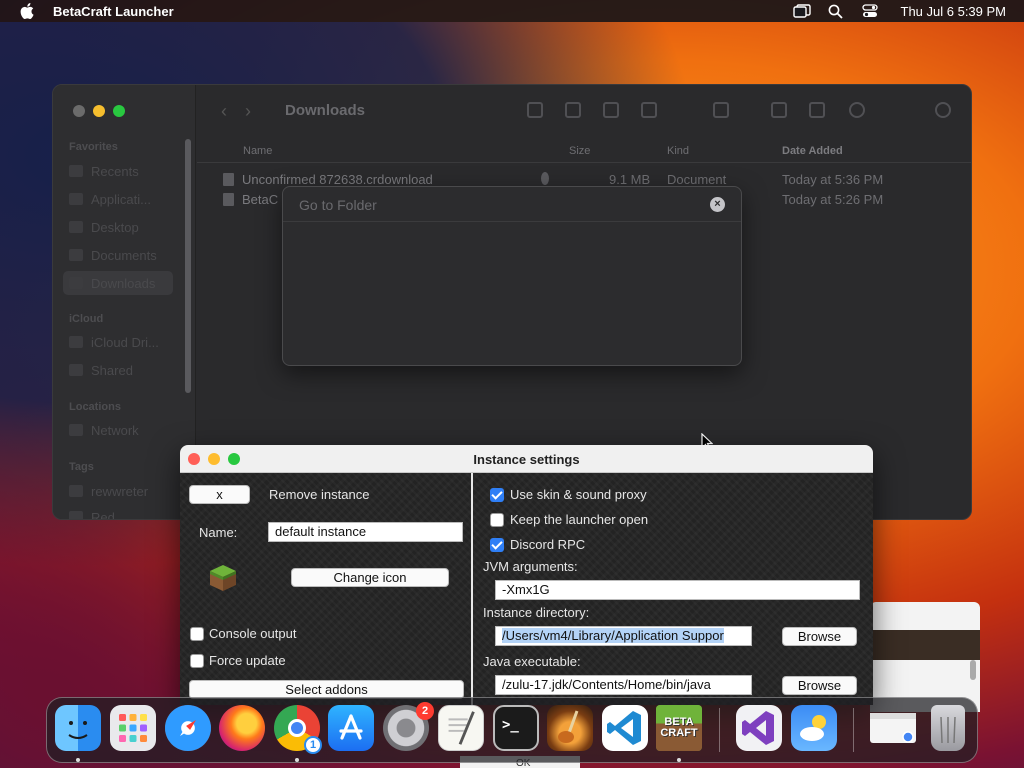  I want to click on sidebar-item-label: Documents, so click(124, 255).